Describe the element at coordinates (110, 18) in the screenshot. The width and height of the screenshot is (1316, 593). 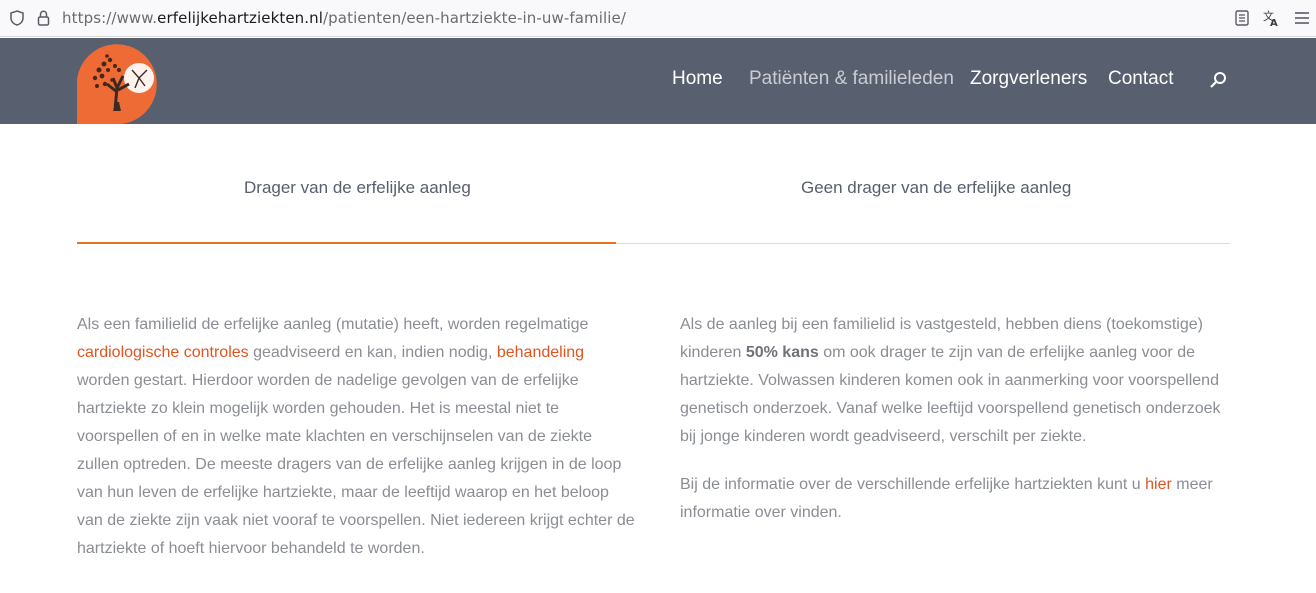
I see `url-prefix: https://www.` at that location.